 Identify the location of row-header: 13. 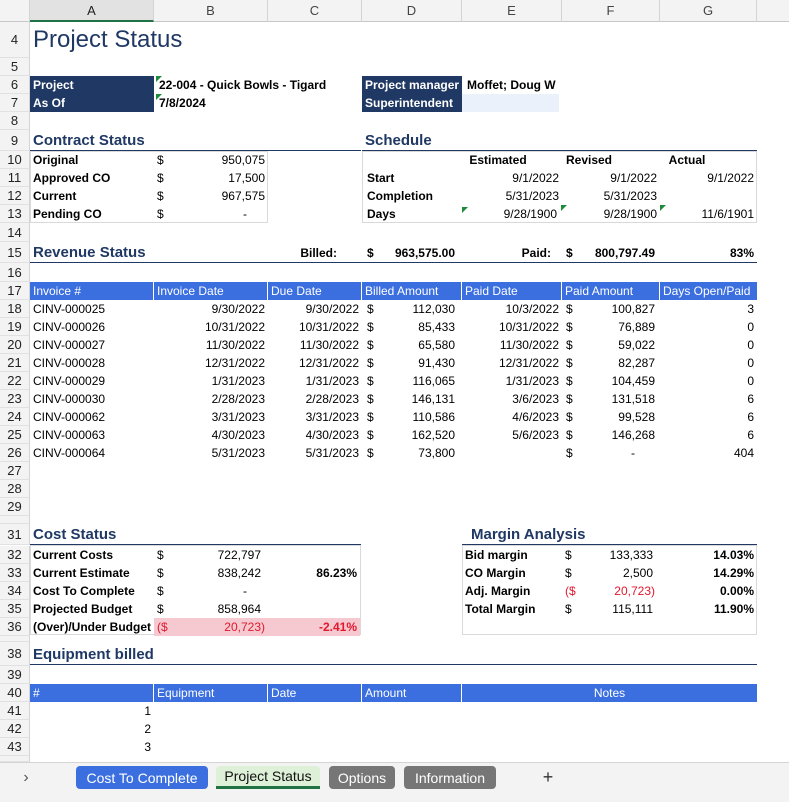
(15, 214).